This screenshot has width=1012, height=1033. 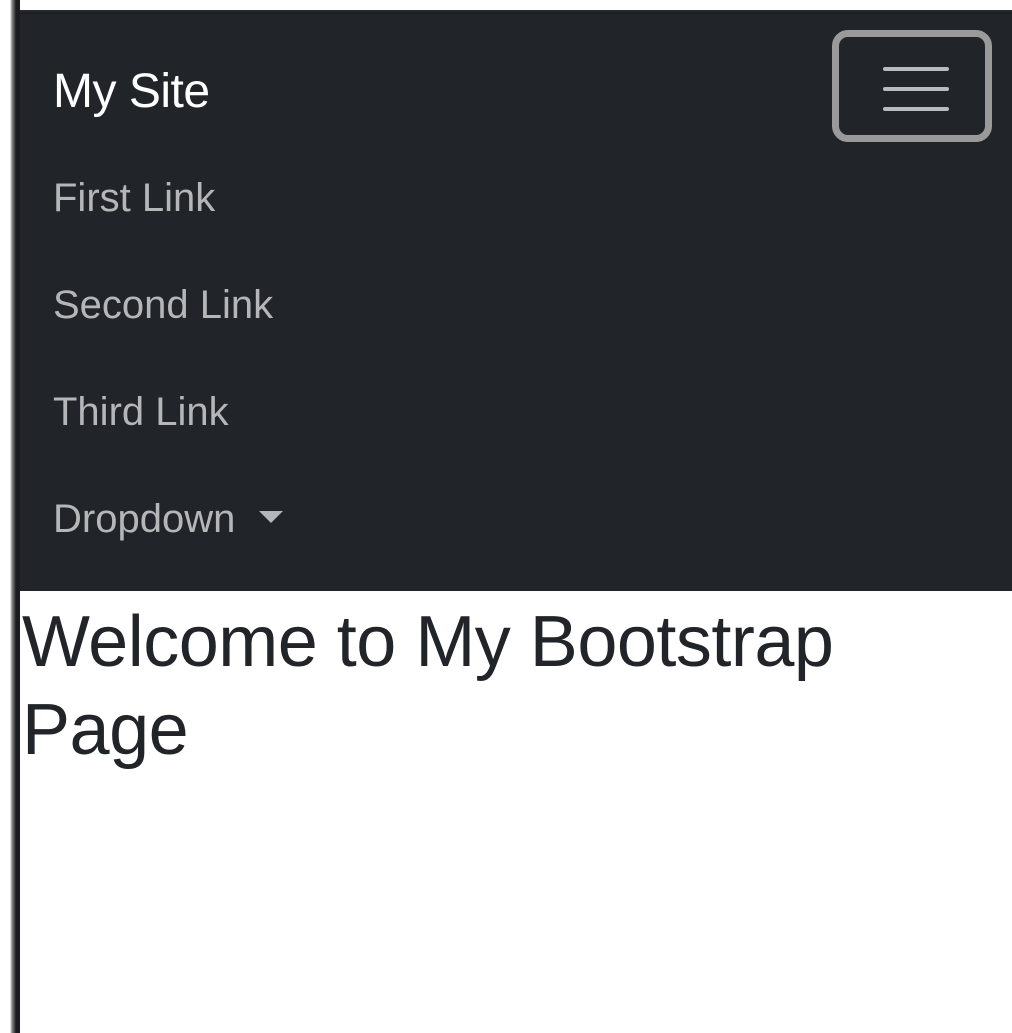 What do you see at coordinates (506, 7) in the screenshot?
I see `window-edge-top` at bounding box center [506, 7].